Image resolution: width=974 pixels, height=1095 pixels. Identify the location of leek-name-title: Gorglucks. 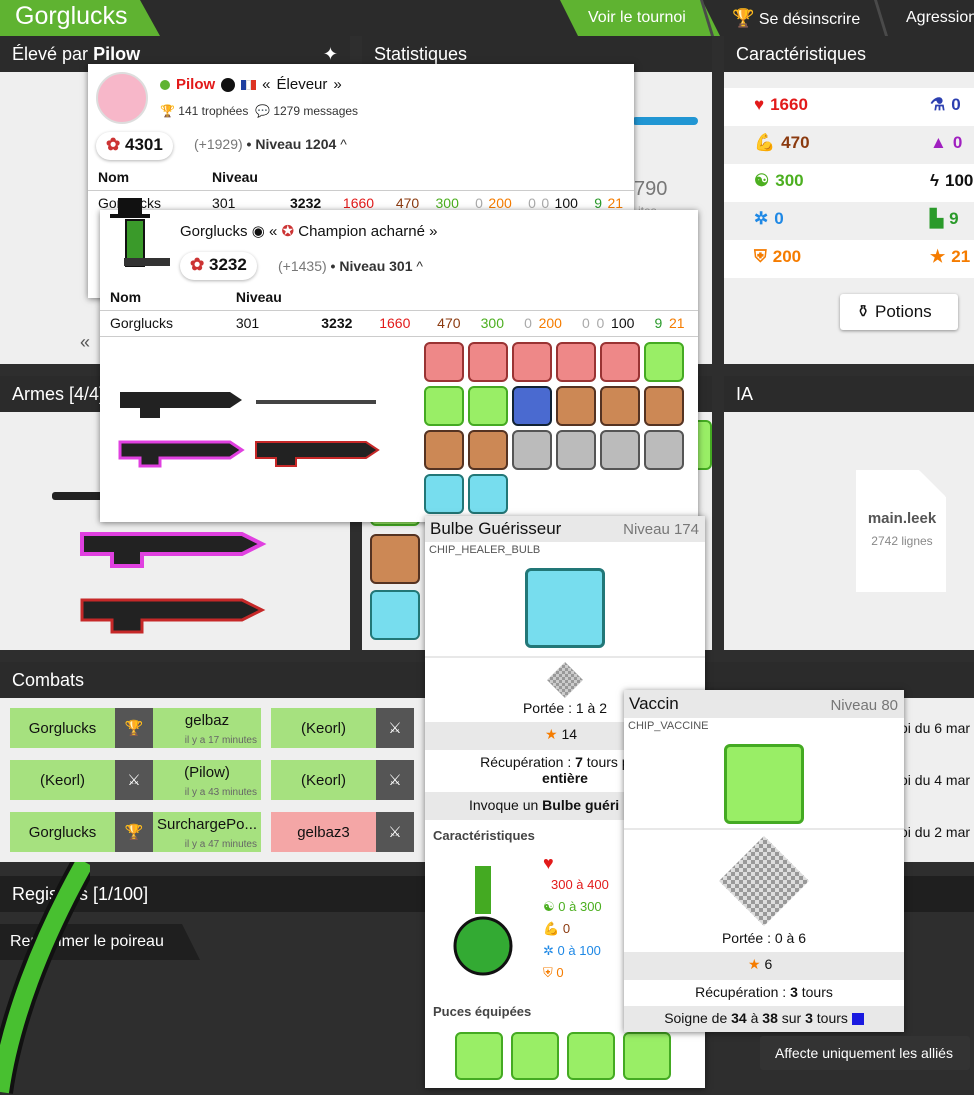
(80, 18).